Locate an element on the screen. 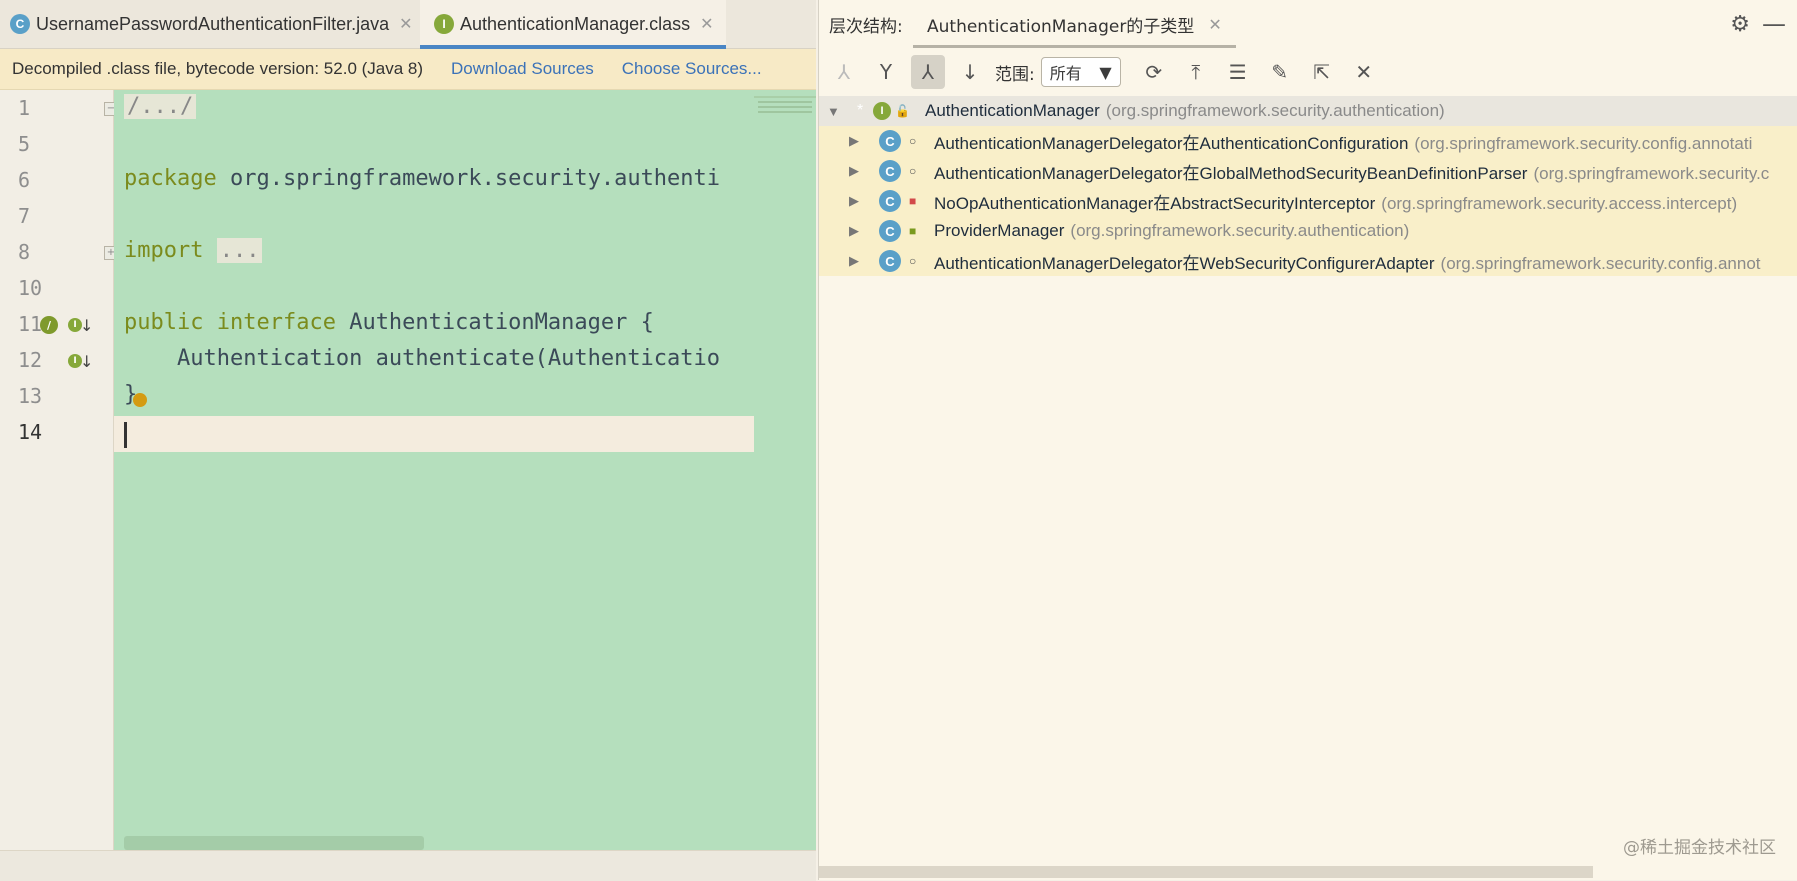 This screenshot has width=1797, height=881. minimap is located at coordinates (785, 109).